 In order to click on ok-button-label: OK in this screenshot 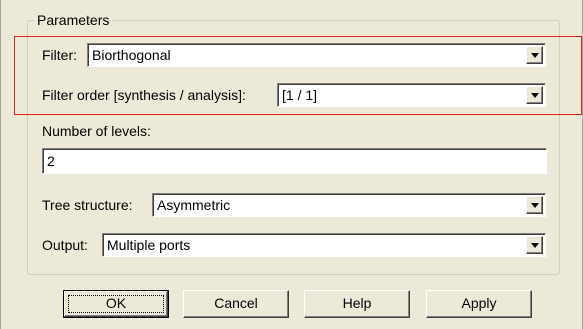, I will do `click(116, 303)`.